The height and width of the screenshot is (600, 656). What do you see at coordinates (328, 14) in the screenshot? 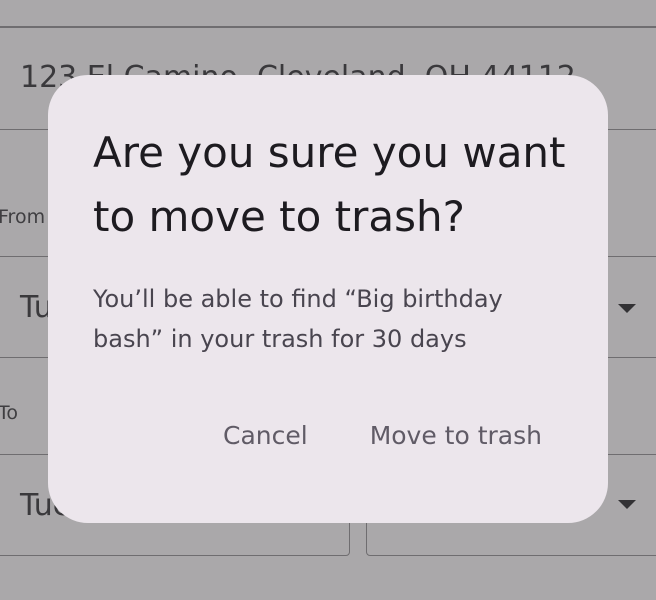
I see `top-field` at bounding box center [328, 14].